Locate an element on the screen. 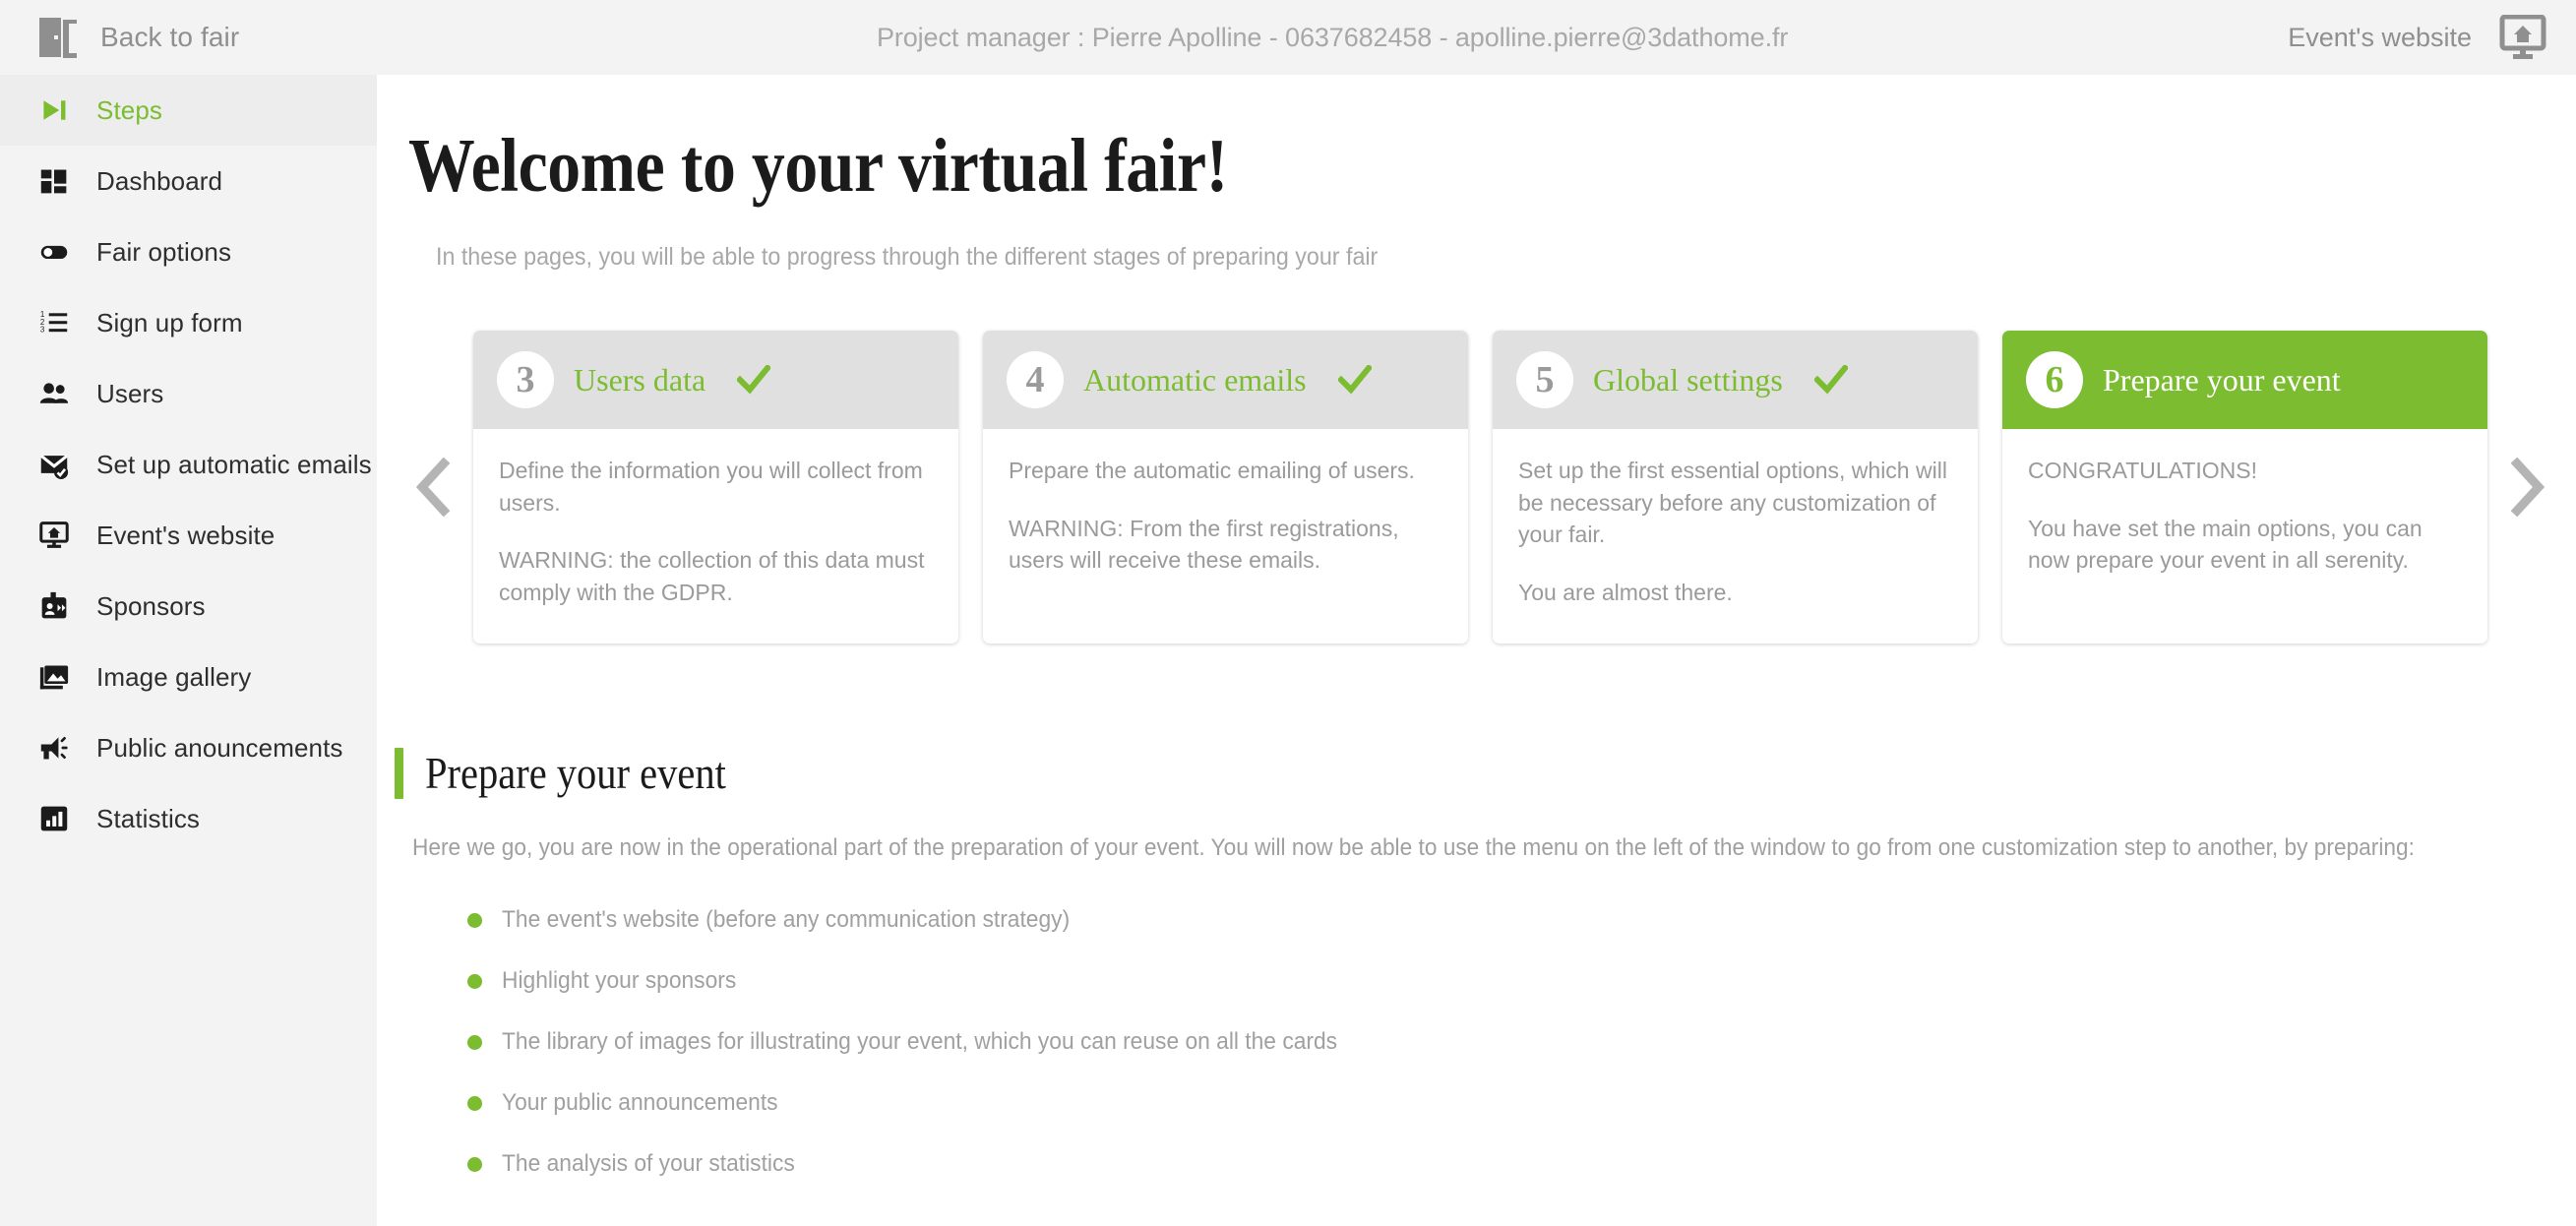 This screenshot has width=2576, height=1226. card-header: 4 Automatic emails is located at coordinates (1225, 380).